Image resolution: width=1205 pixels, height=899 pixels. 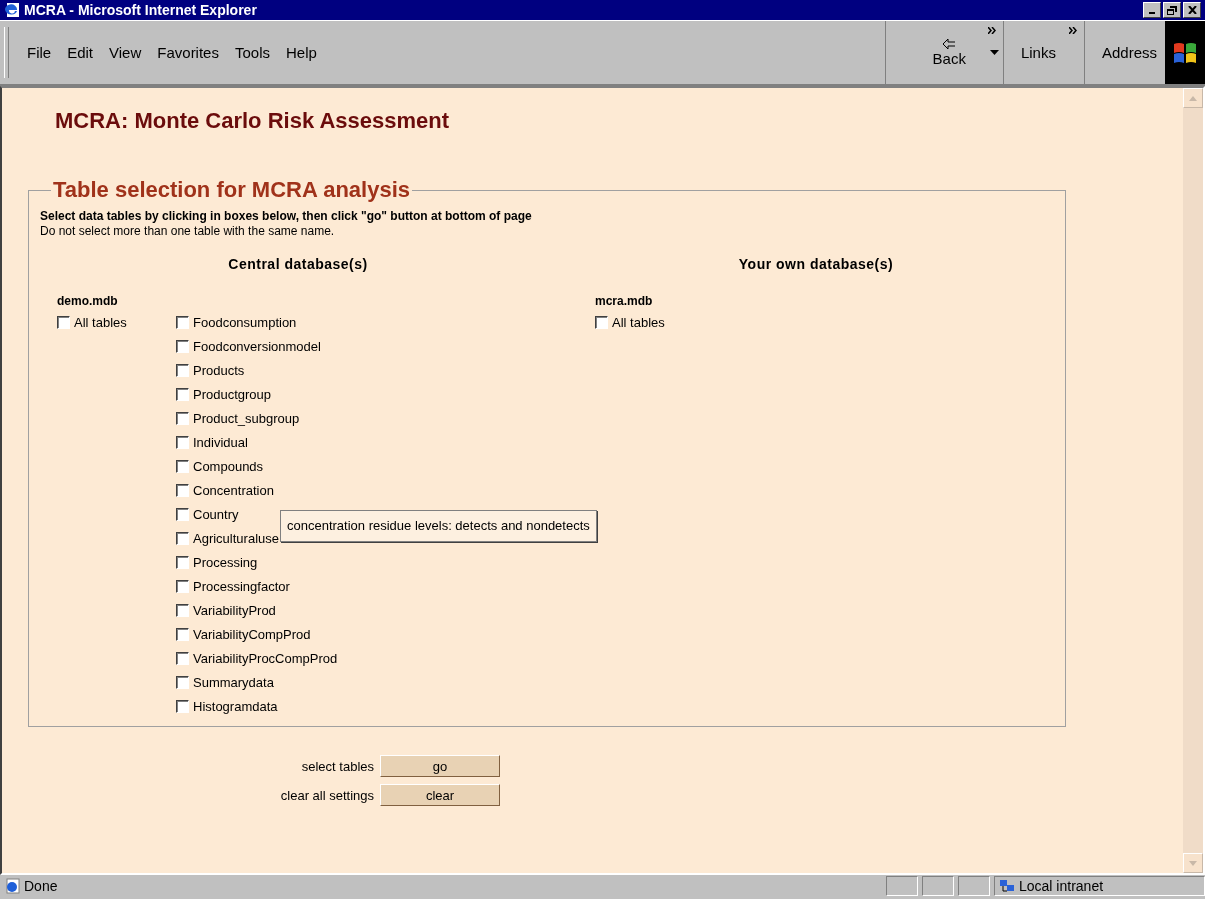 I want to click on page-heading: MCRA: Monte Carlo Risk Assessment, so click(x=253, y=121).